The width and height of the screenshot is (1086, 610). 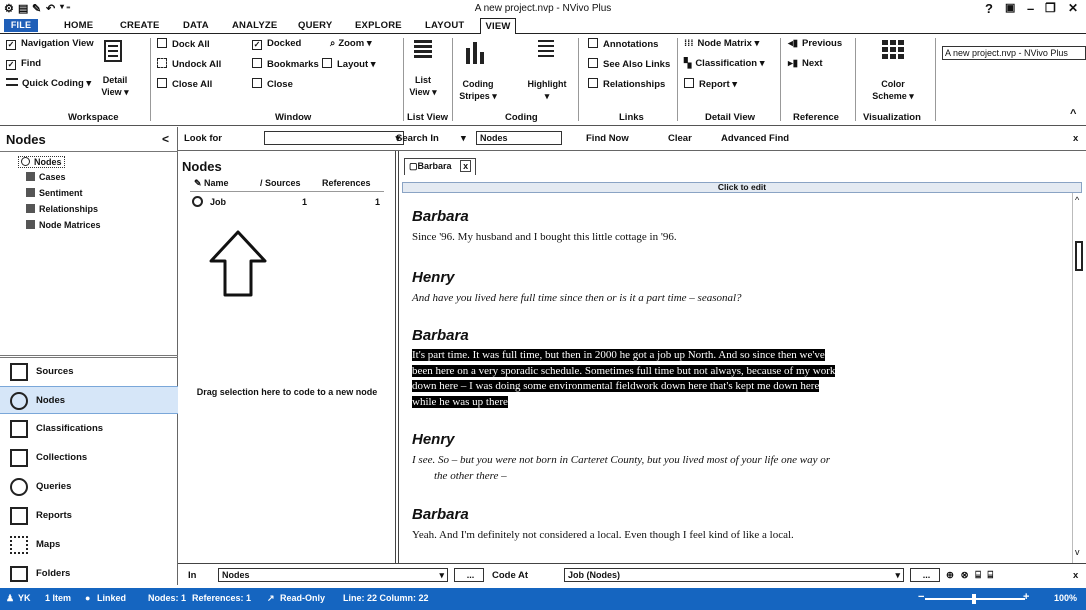 What do you see at coordinates (48, 84) in the screenshot?
I see `quick-coding-button: Quick Coding ▾` at bounding box center [48, 84].